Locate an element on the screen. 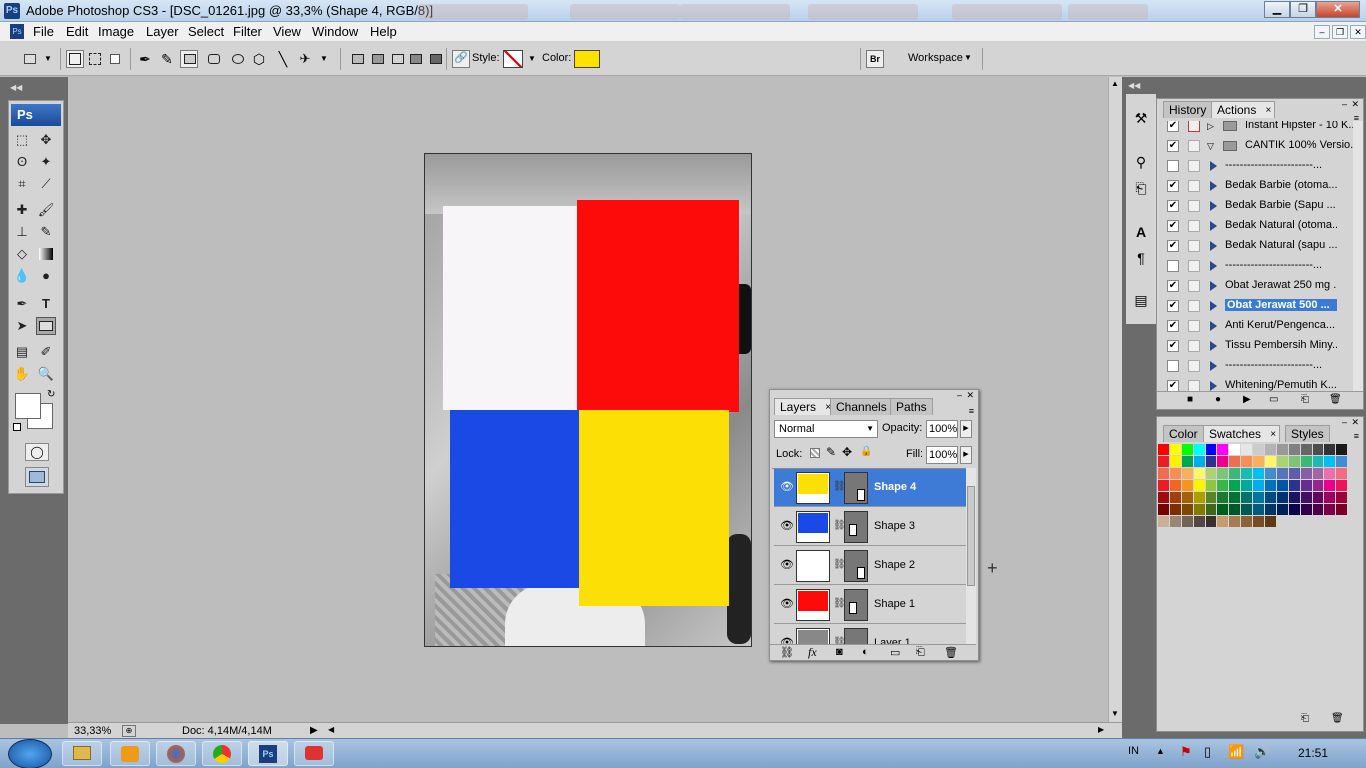 The width and height of the screenshot is (1366, 768). character-dock-icon: A is located at coordinates (1141, 232).